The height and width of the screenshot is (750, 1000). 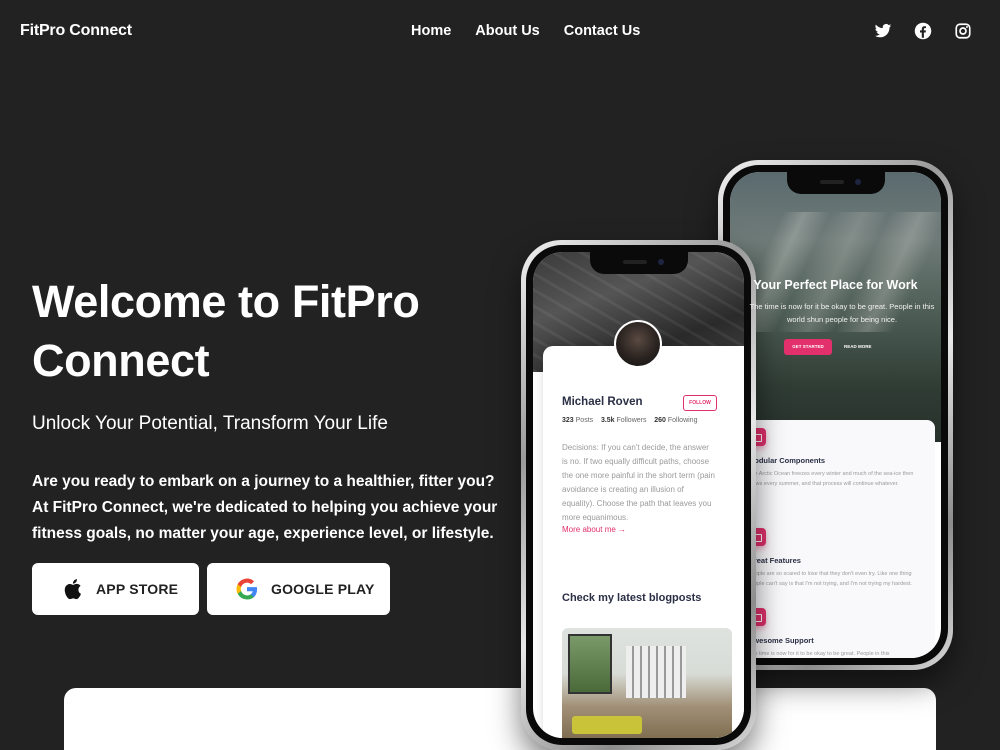 What do you see at coordinates (774, 560) in the screenshot?
I see `feature-title: Great Features` at bounding box center [774, 560].